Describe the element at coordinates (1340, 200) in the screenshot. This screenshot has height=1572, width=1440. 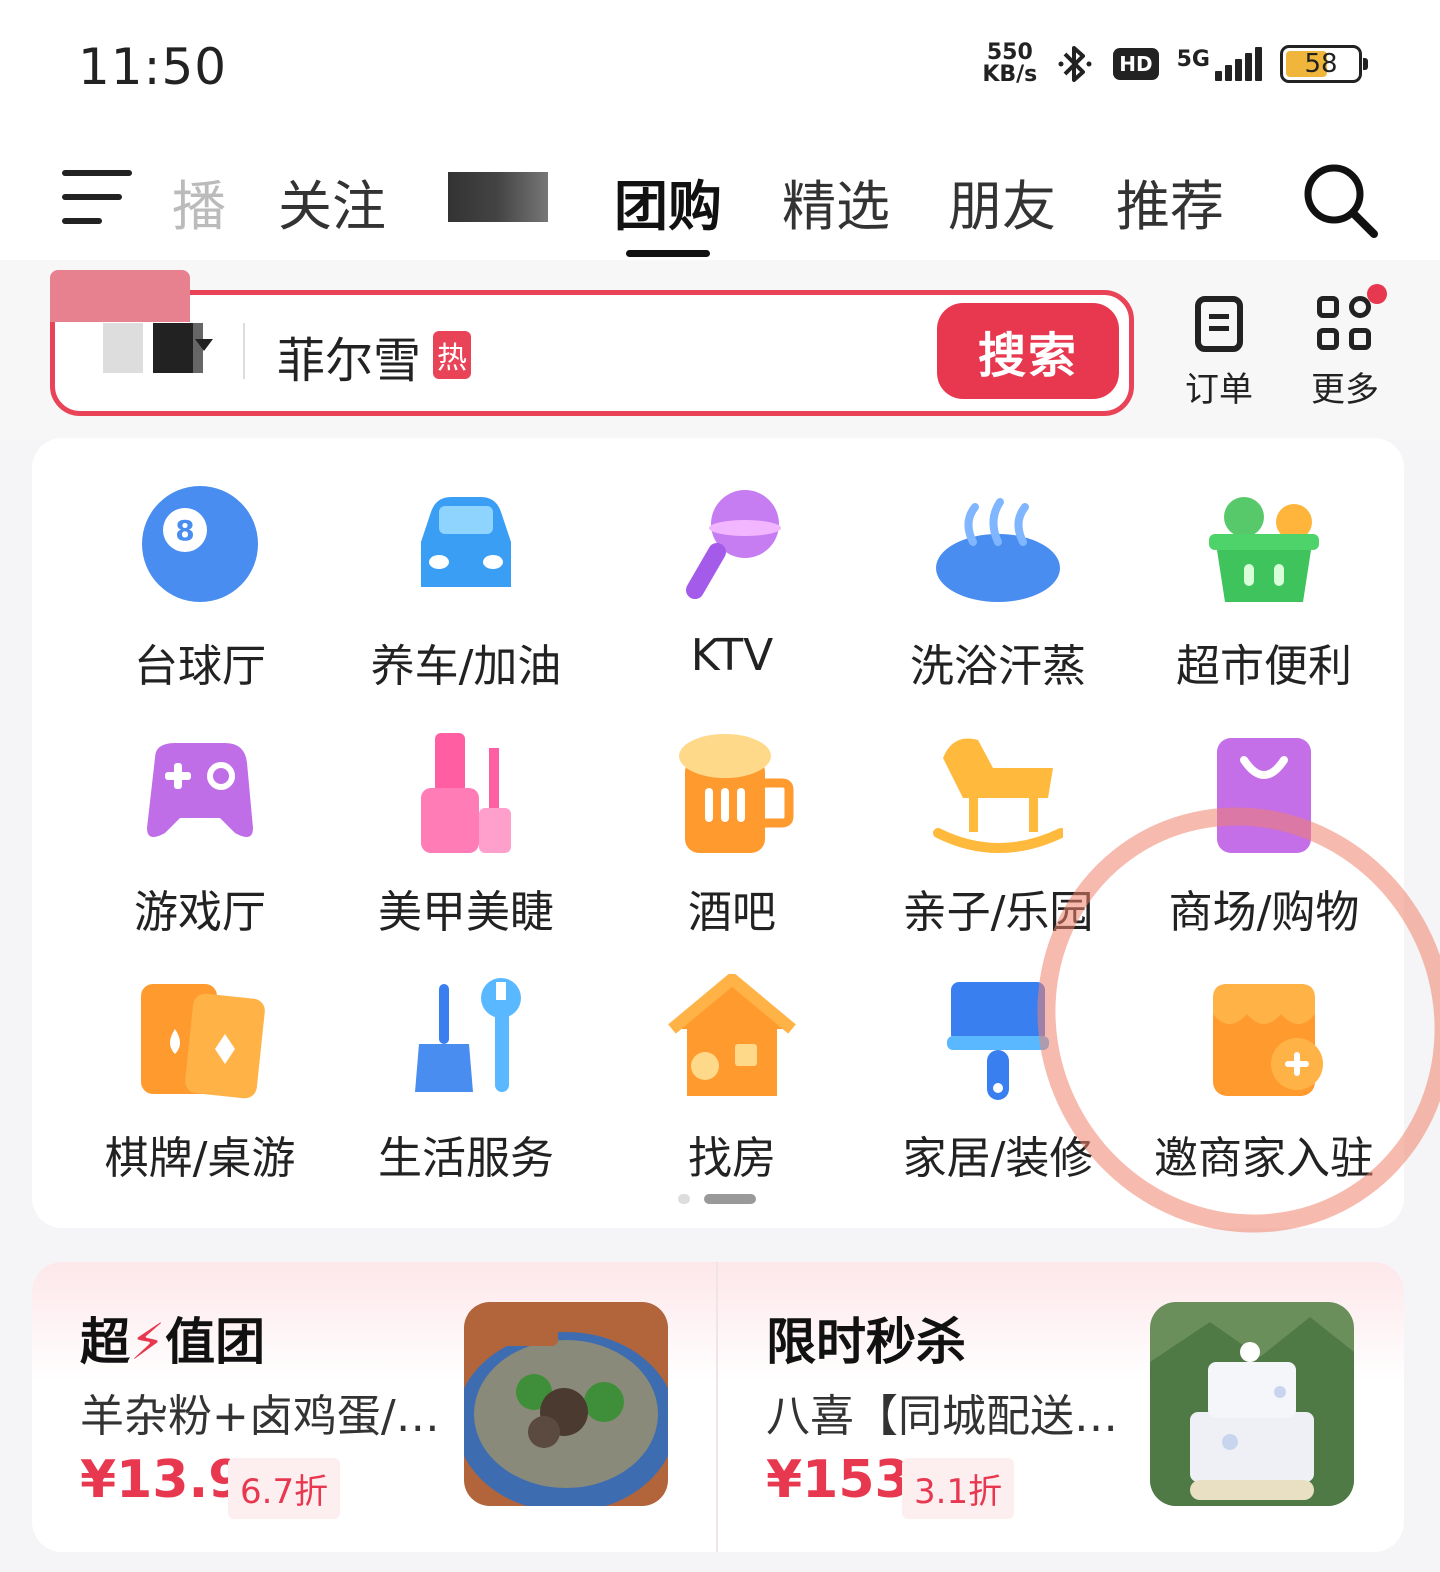
I see `search-icon` at that location.